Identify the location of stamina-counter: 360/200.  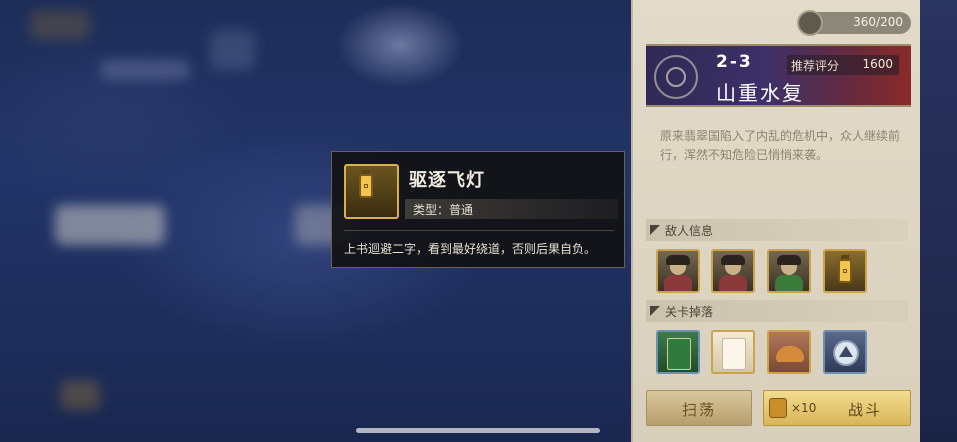
(854, 23).